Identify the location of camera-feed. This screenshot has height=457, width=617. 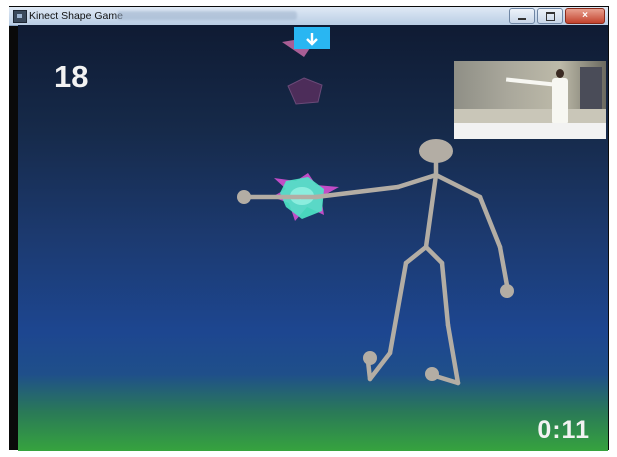
(530, 92).